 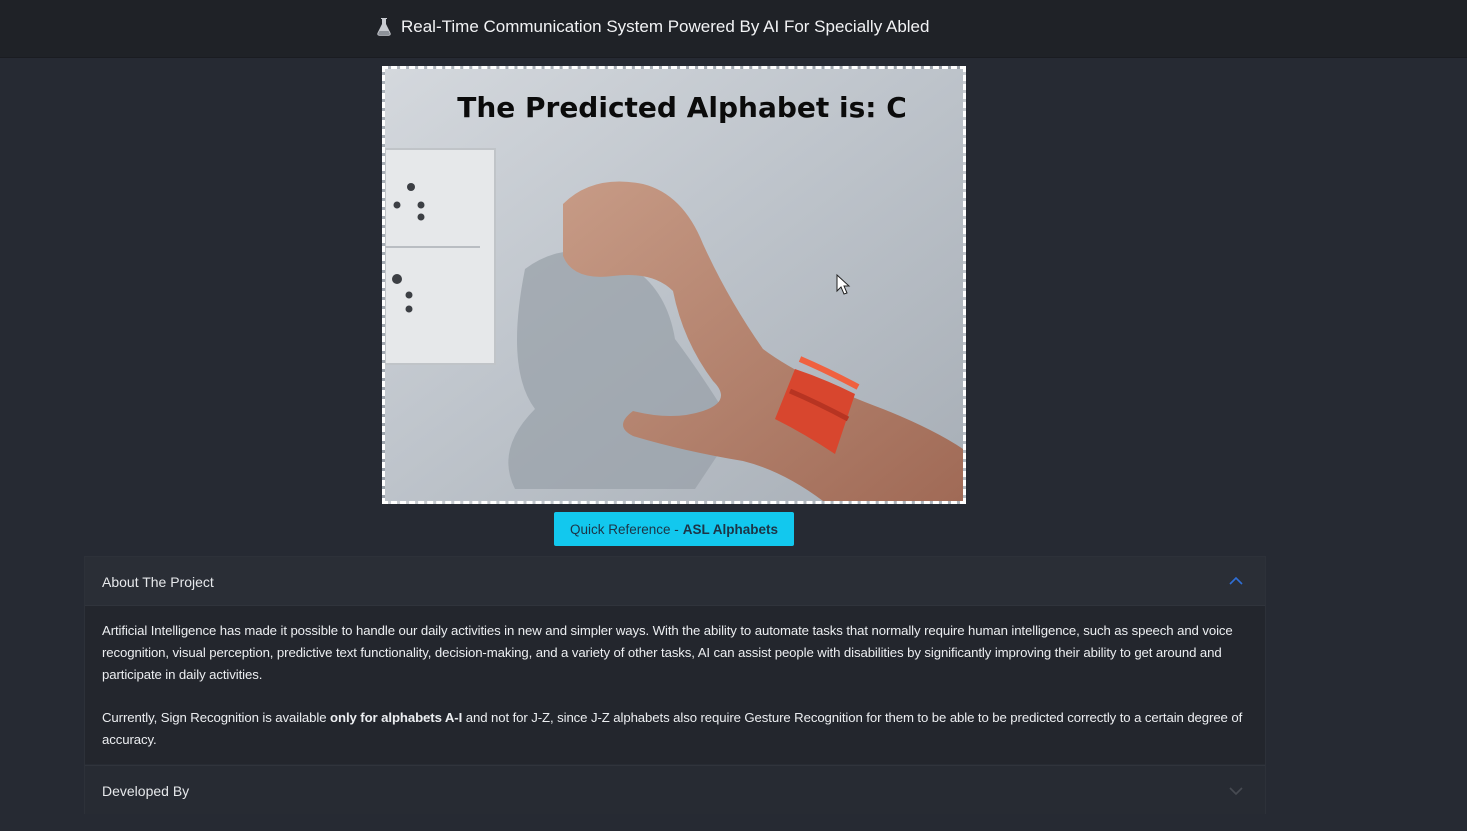 What do you see at coordinates (146, 791) in the screenshot?
I see `accordion-title-developed-by: Developed By` at bounding box center [146, 791].